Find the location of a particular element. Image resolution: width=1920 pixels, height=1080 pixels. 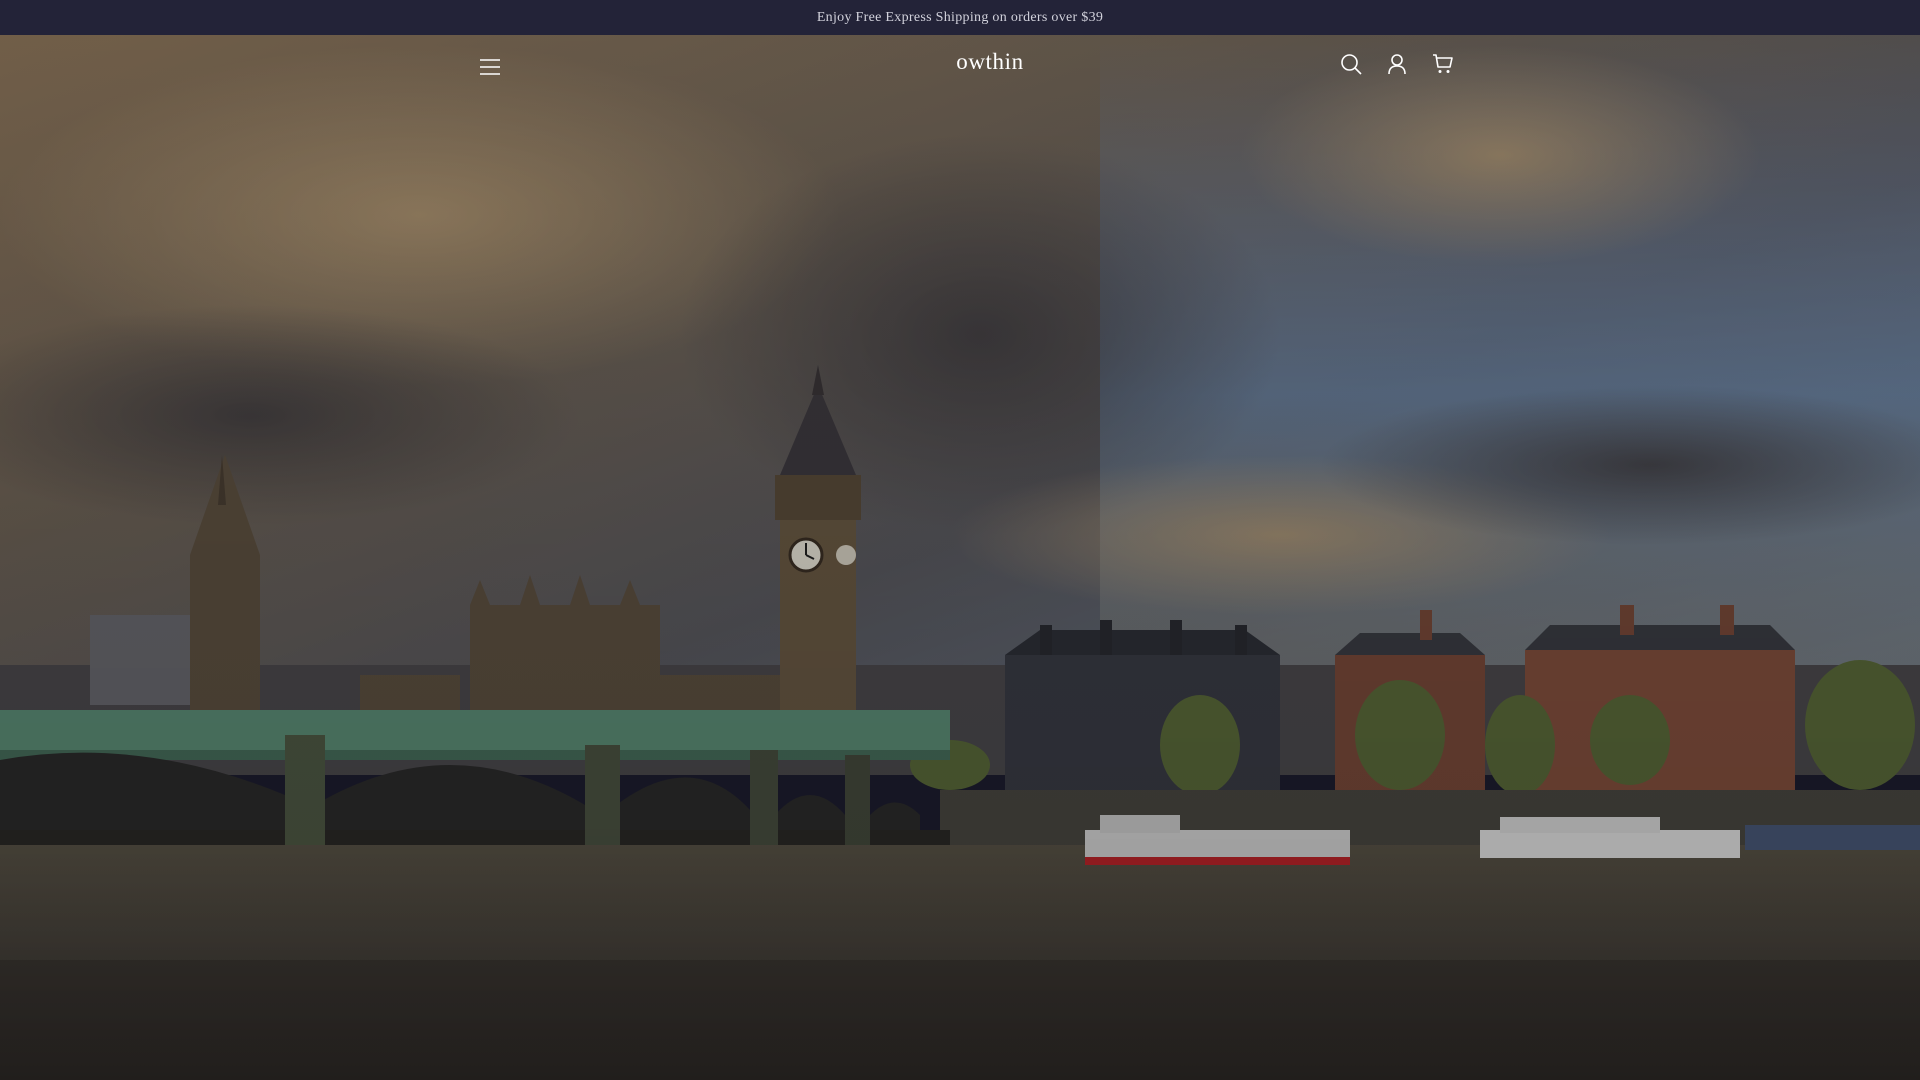

cart-button is located at coordinates (1443, 64).